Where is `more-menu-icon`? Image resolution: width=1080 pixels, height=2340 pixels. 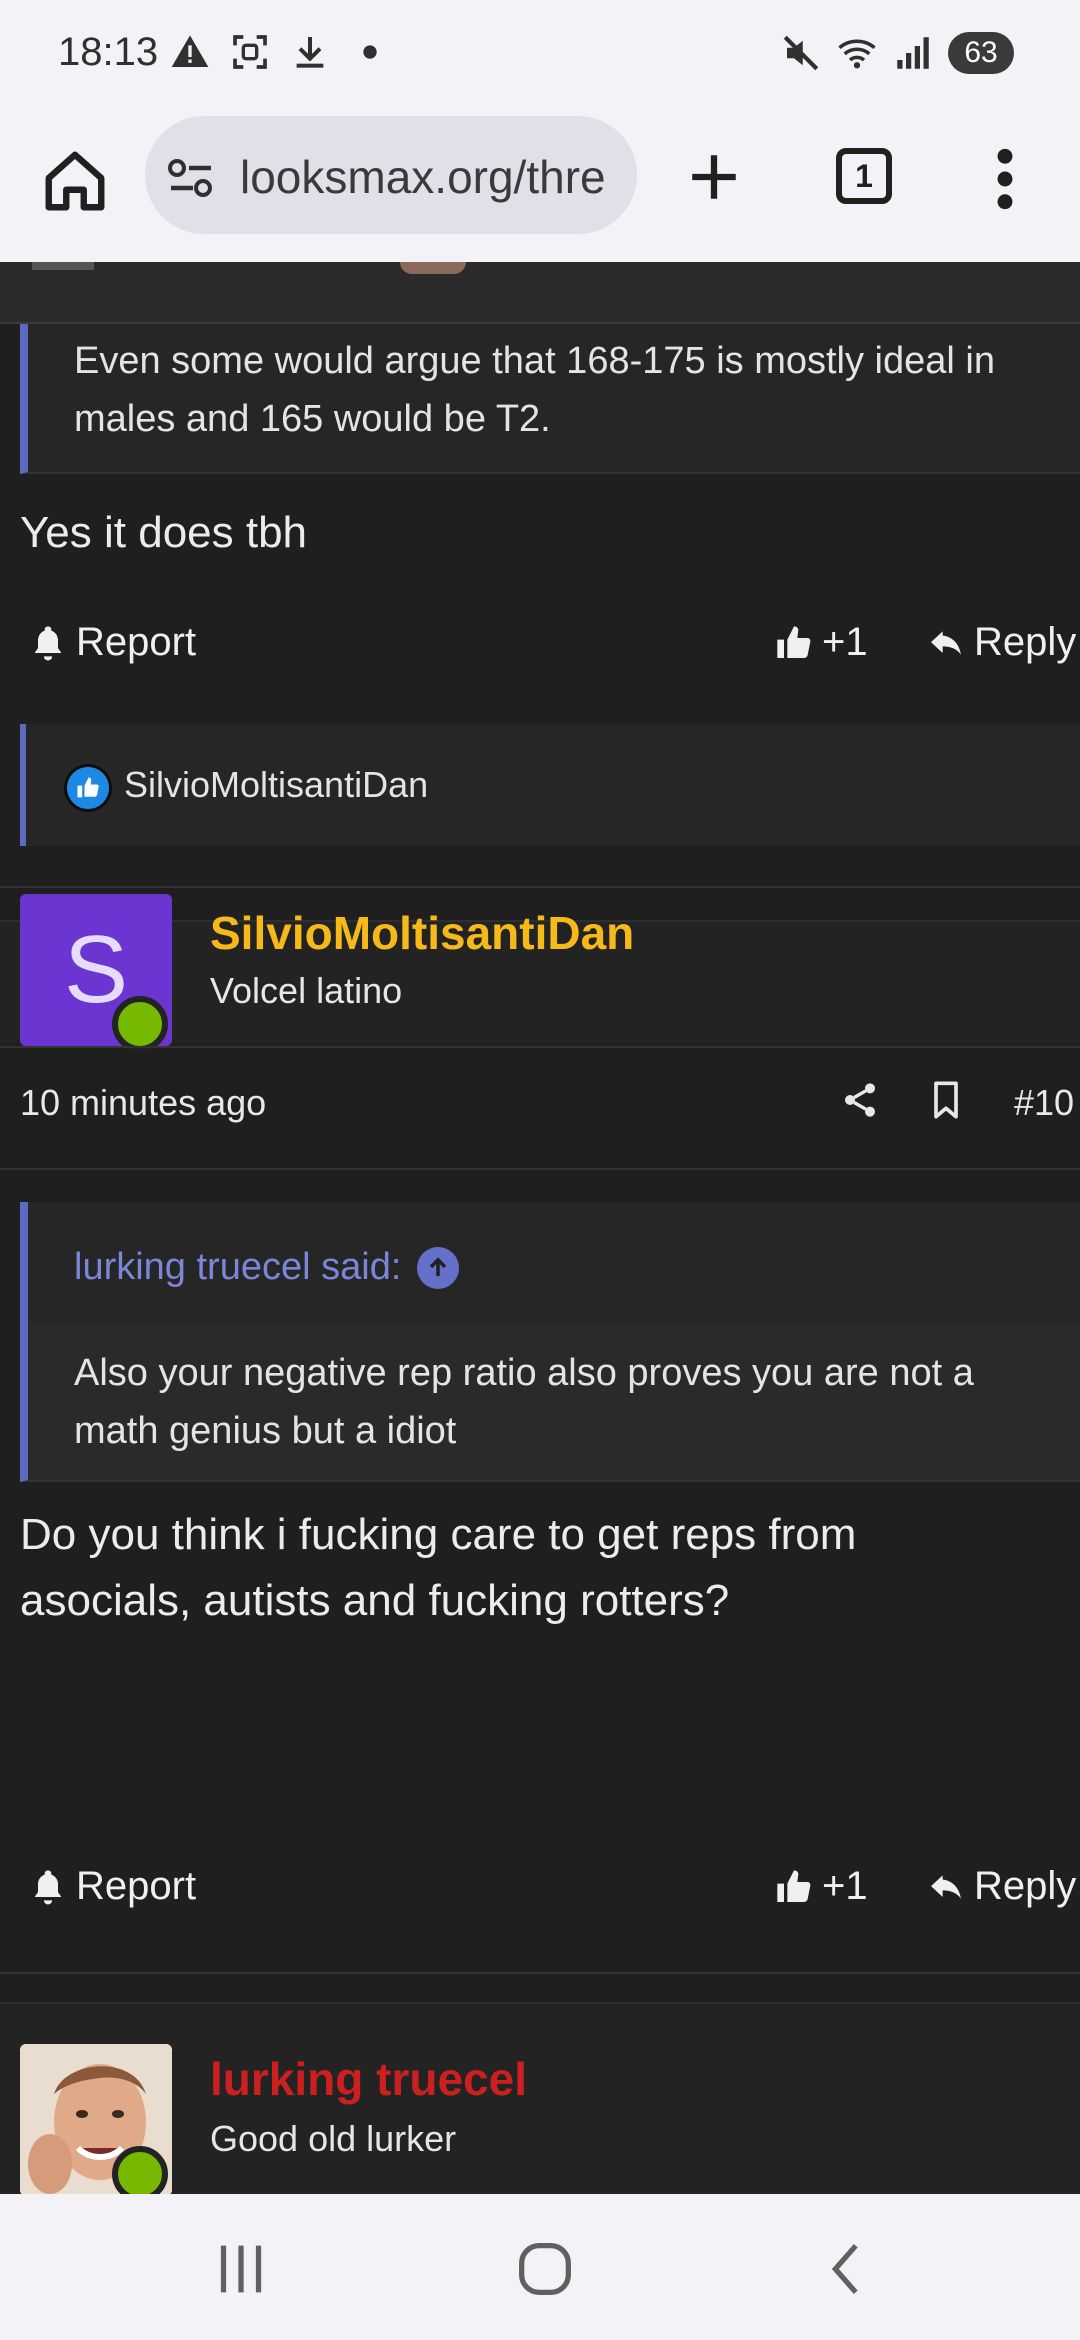
more-menu-icon is located at coordinates (1005, 179).